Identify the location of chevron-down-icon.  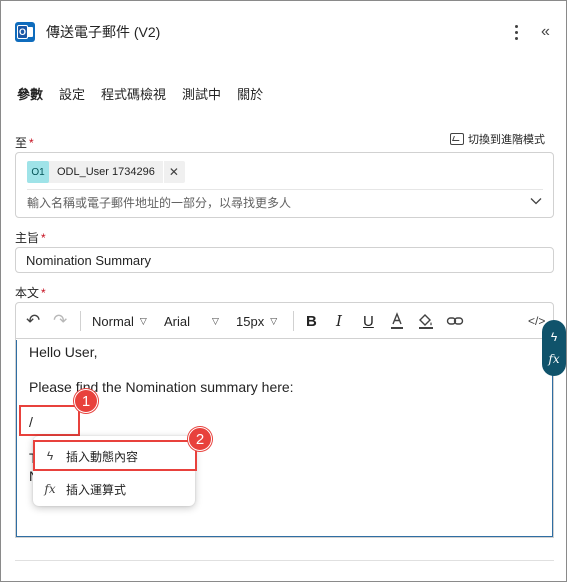
(536, 201).